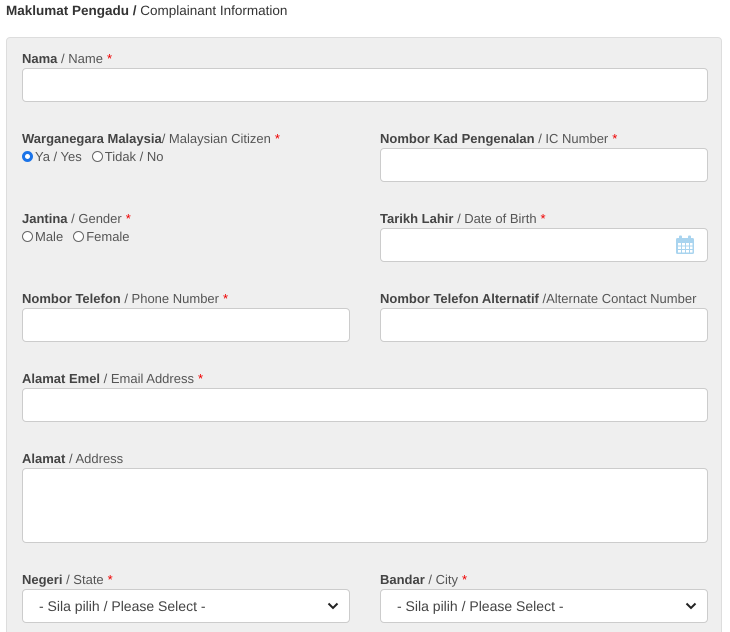 This screenshot has height=632, width=730. I want to click on field-label: Nombor Telefon / Phone Number, so click(120, 298).